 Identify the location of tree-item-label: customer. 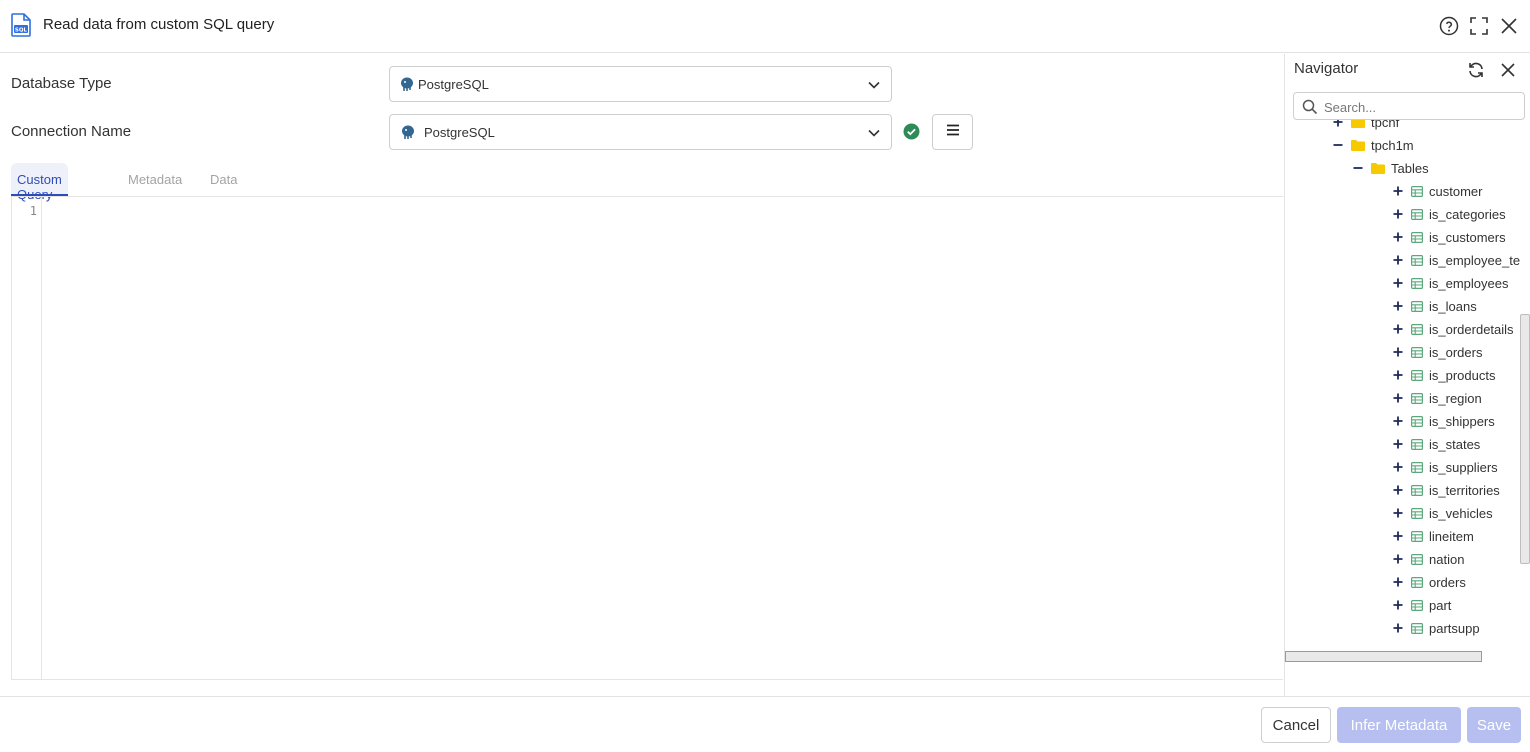
(1456, 191).